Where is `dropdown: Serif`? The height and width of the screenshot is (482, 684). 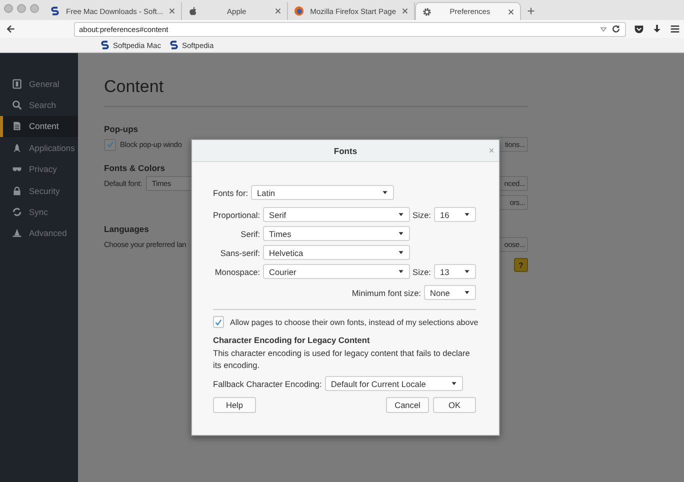
dropdown: Serif is located at coordinates (336, 214).